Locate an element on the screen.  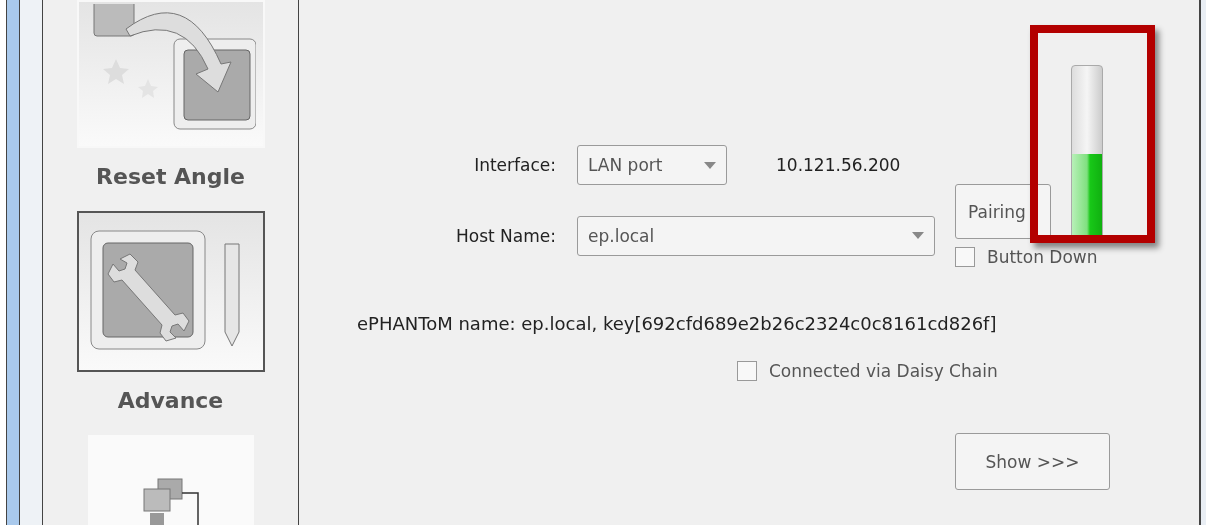
button-down-label: Button Down is located at coordinates (1042, 257).